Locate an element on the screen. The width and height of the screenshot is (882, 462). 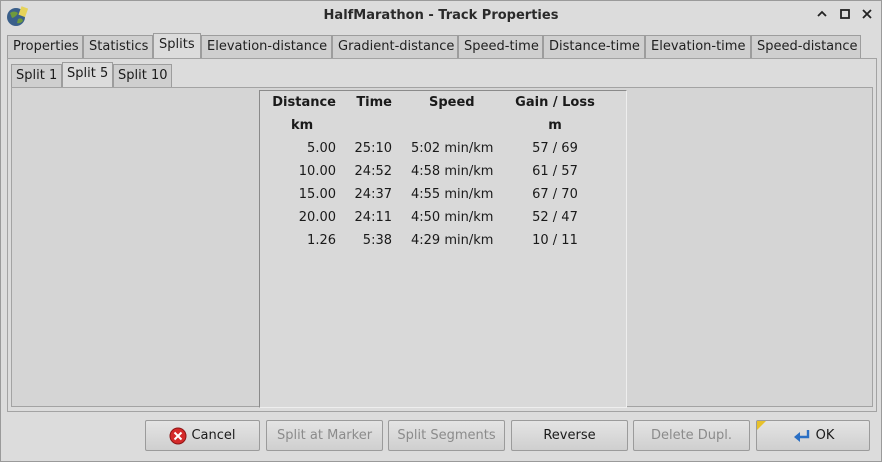
table-row-time: 24:52 is located at coordinates (373, 171).